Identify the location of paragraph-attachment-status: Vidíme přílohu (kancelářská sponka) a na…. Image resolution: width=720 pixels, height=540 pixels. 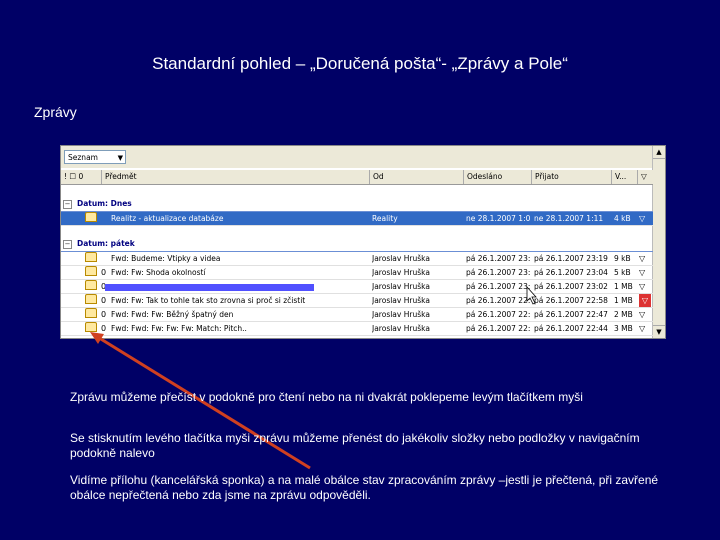
(364, 487).